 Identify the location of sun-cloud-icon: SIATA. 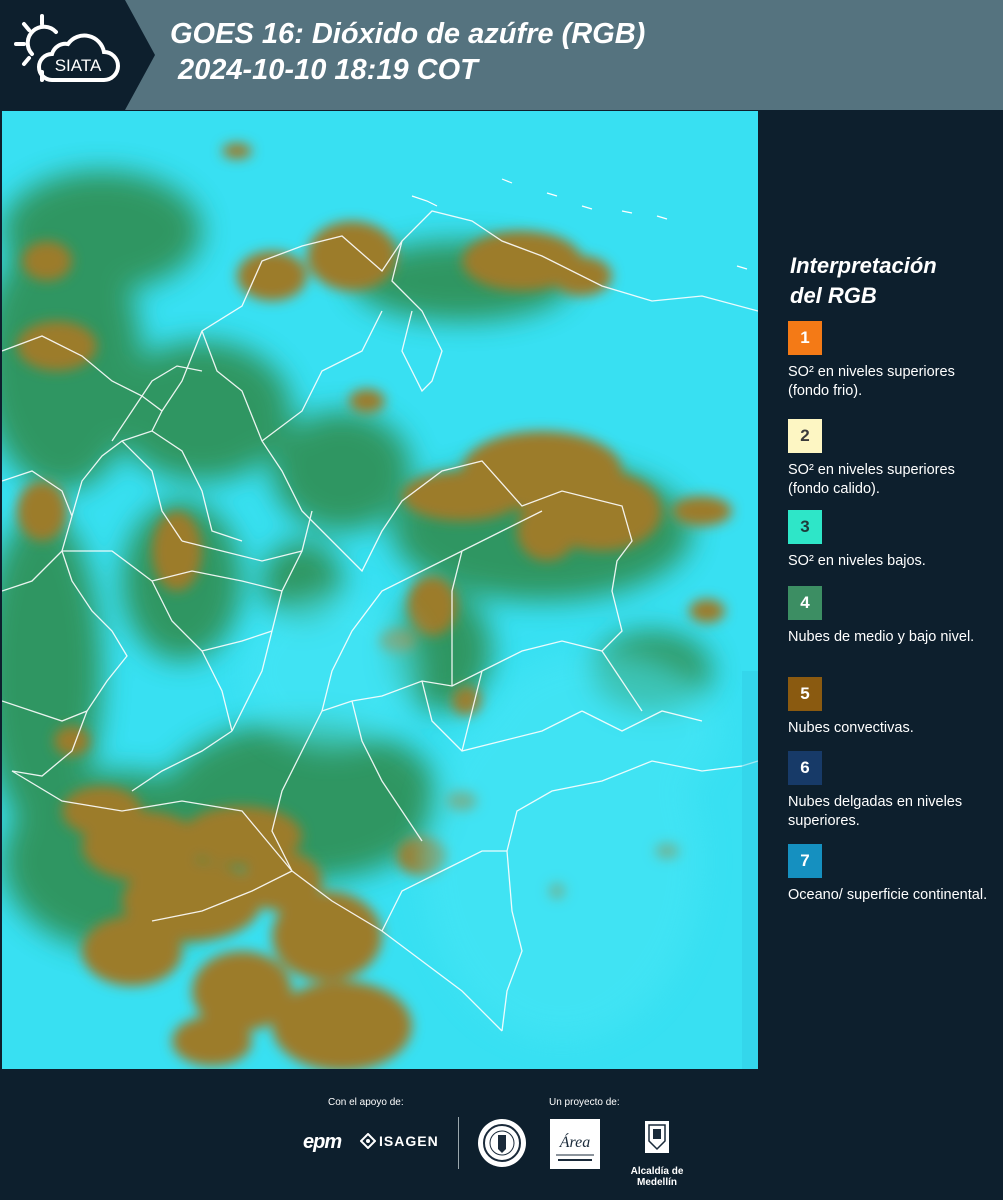
(67, 48).